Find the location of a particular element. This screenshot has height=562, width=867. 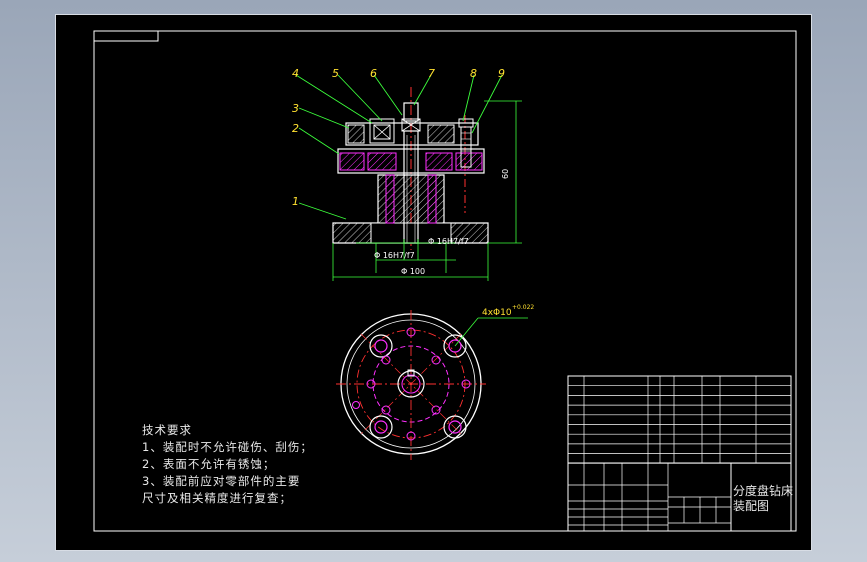

dim-fit-1: Φ 16H7/f7 is located at coordinates (448, 241).